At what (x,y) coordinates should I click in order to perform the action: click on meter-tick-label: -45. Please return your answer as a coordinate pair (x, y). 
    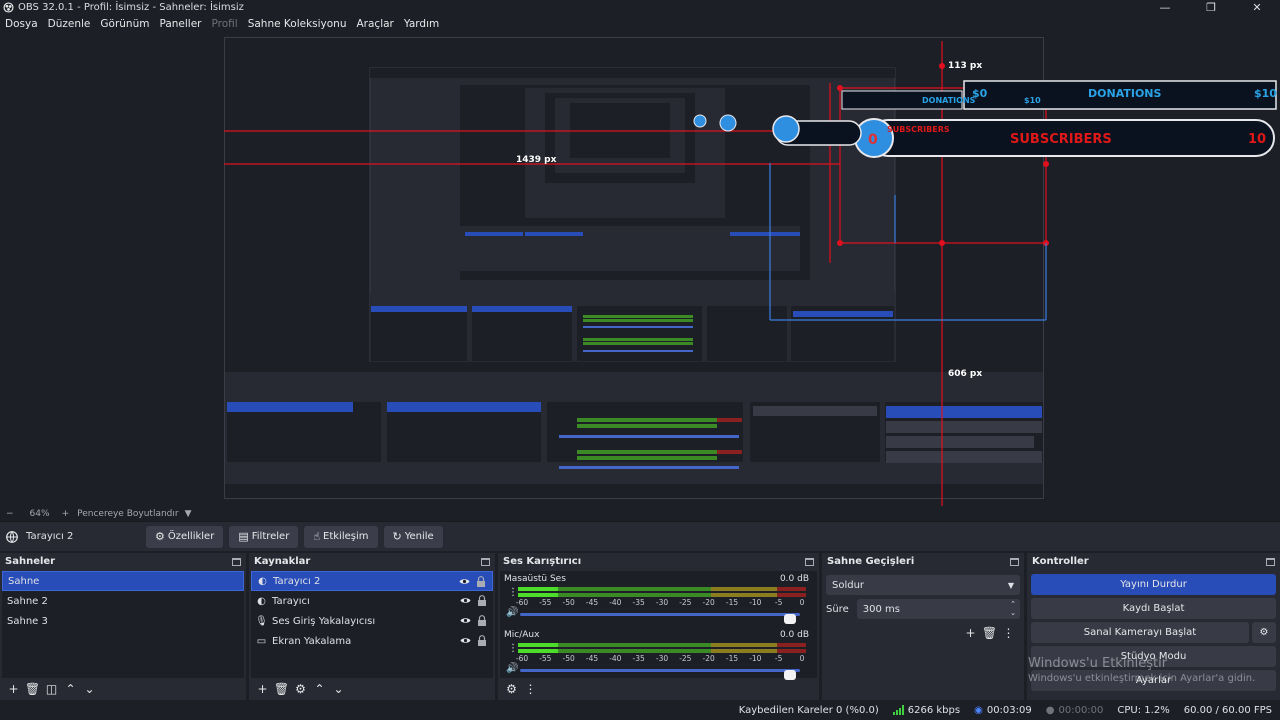
    Looking at the image, I should click on (592, 602).